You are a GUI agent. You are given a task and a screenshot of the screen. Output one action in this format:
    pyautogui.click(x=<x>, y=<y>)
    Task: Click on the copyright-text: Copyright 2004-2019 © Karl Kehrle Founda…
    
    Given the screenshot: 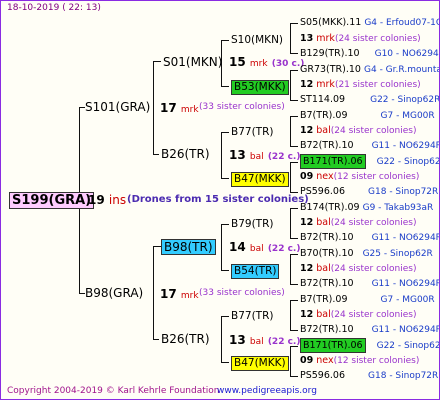 What is the action you would take?
    pyautogui.click(x=113, y=391)
    